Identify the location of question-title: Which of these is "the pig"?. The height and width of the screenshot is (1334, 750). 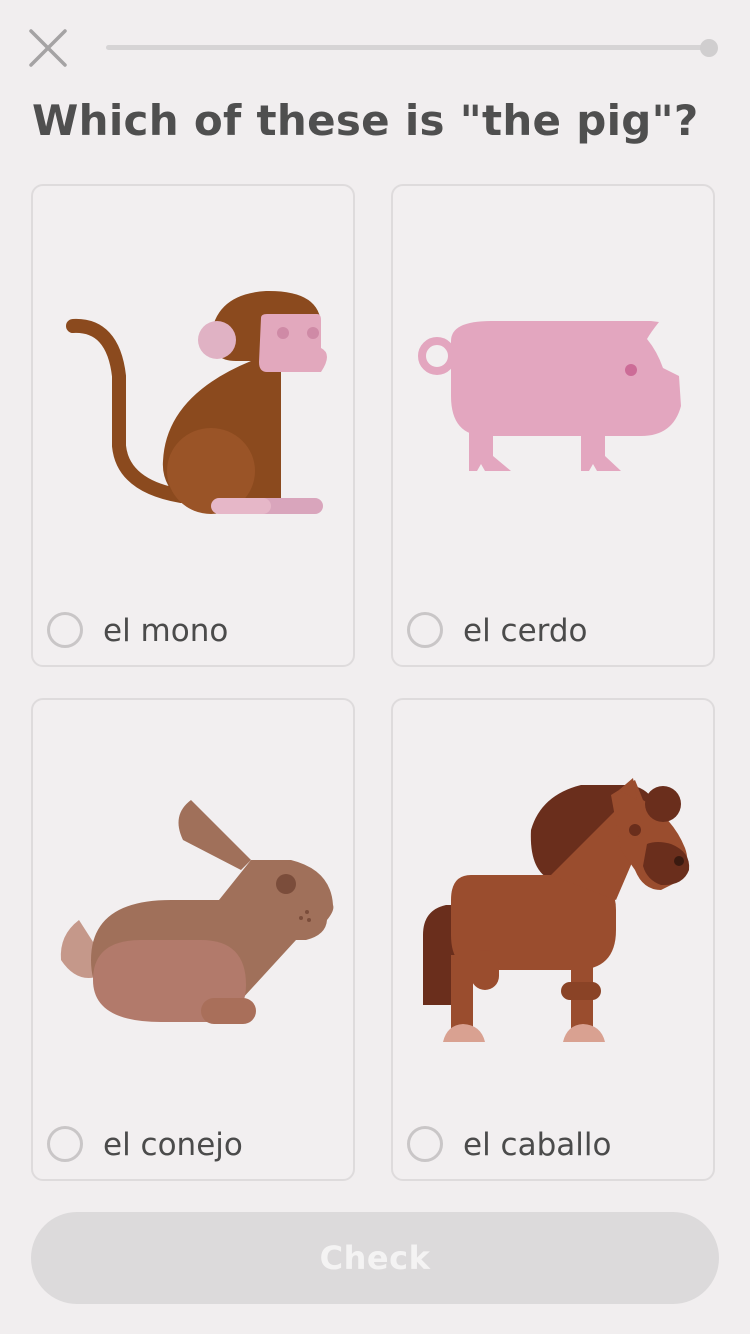
(365, 120).